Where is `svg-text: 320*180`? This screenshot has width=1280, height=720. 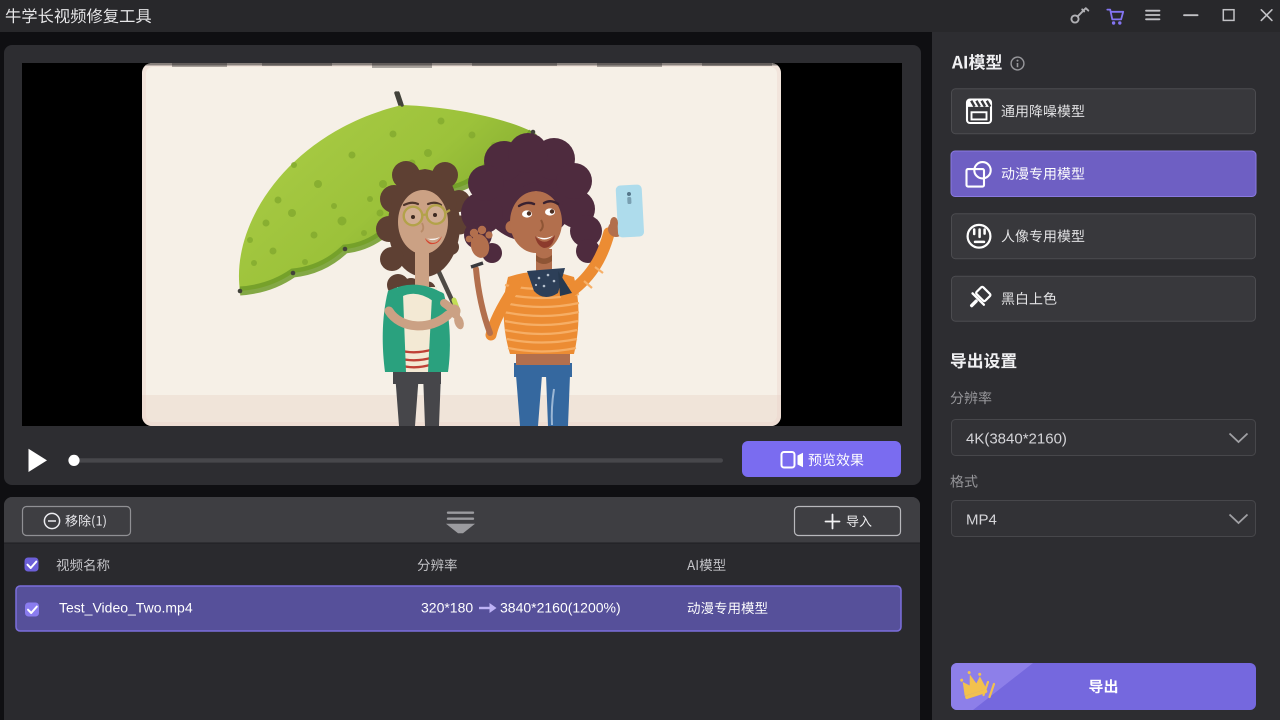
svg-text: 320*180 is located at coordinates (447, 608).